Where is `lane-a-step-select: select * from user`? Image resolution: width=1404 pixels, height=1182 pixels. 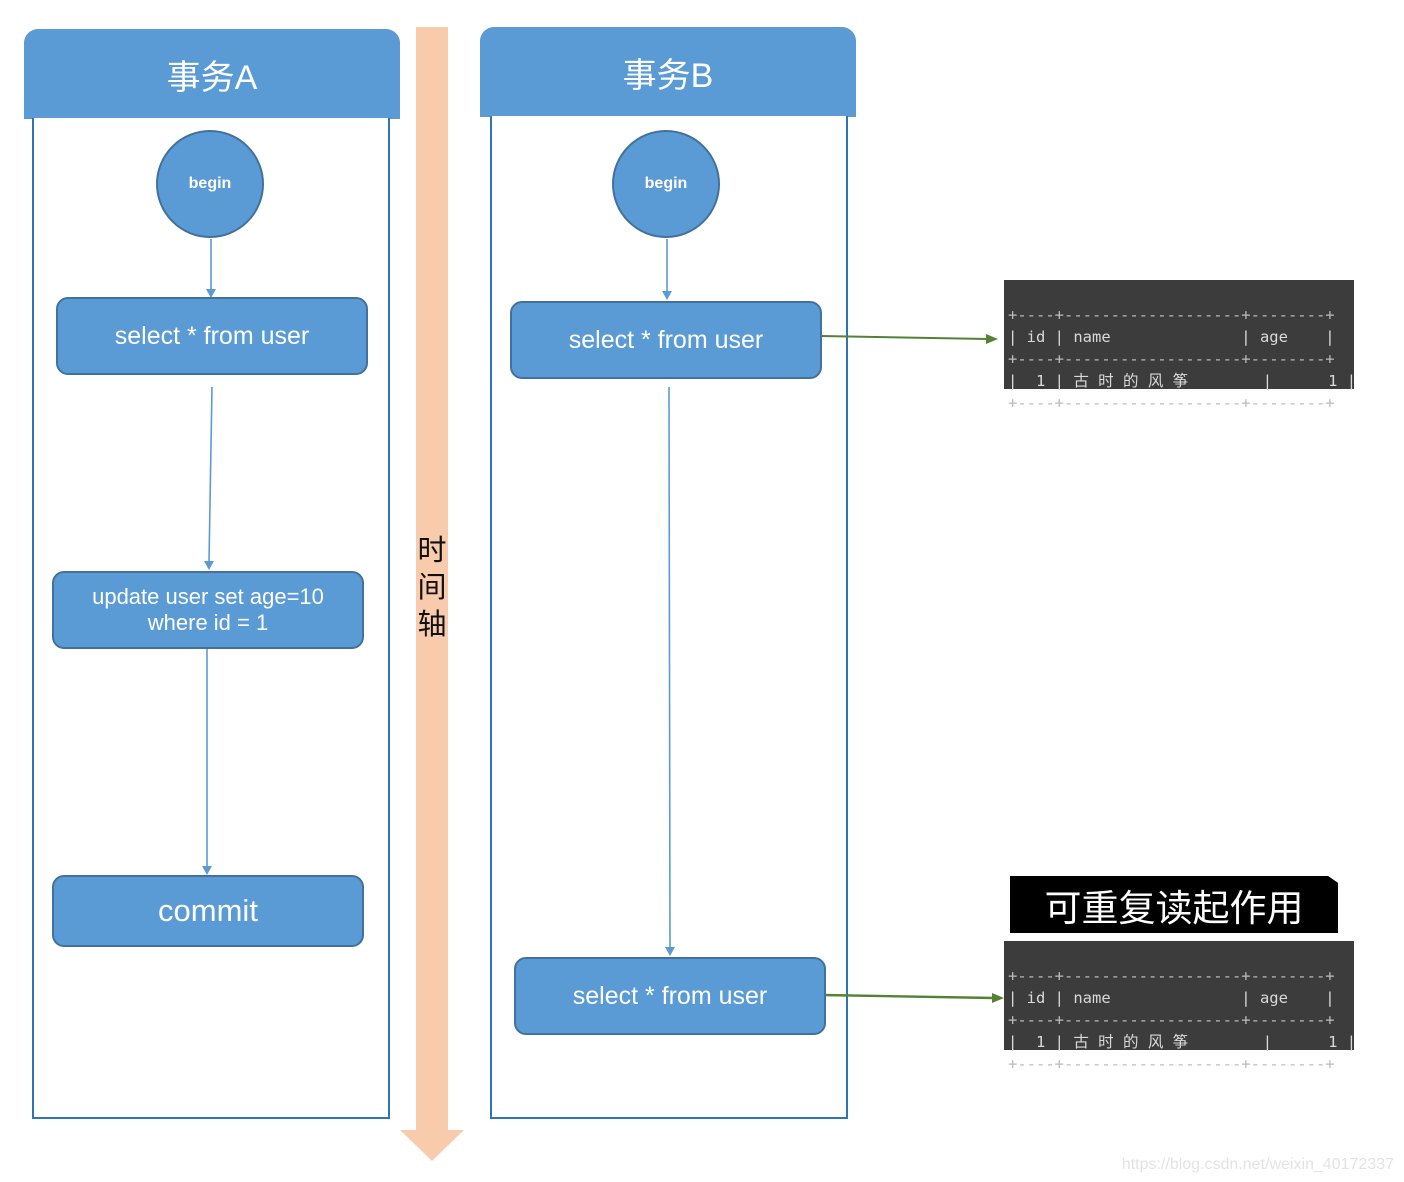
lane-a-step-select: select * from user is located at coordinates (212, 336).